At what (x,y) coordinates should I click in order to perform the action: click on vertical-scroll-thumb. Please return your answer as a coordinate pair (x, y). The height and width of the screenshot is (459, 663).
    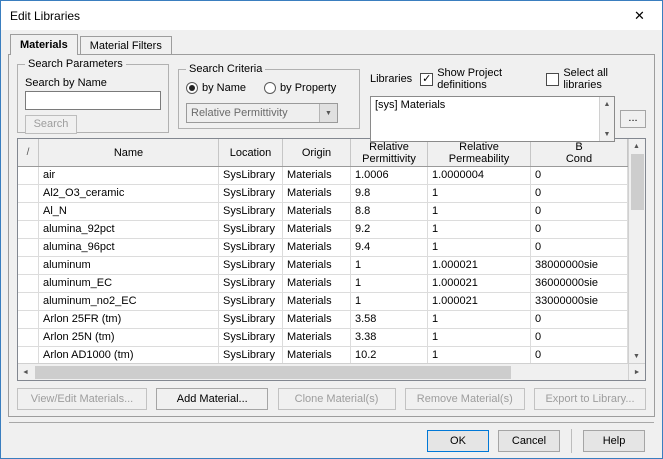
    Looking at the image, I should click on (637, 182).